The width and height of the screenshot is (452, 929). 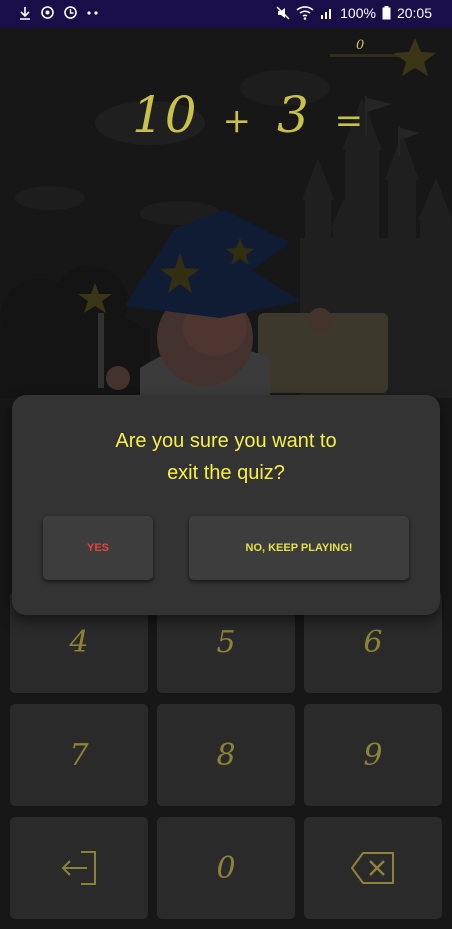 I want to click on operand-b: 3, so click(x=293, y=115).